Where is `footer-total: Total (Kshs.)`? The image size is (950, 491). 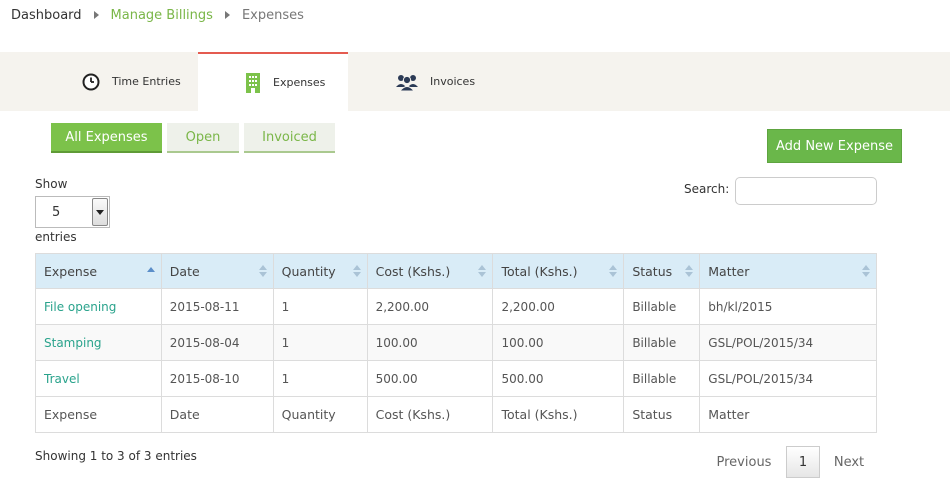
footer-total: Total (Kshs.) is located at coordinates (558, 414).